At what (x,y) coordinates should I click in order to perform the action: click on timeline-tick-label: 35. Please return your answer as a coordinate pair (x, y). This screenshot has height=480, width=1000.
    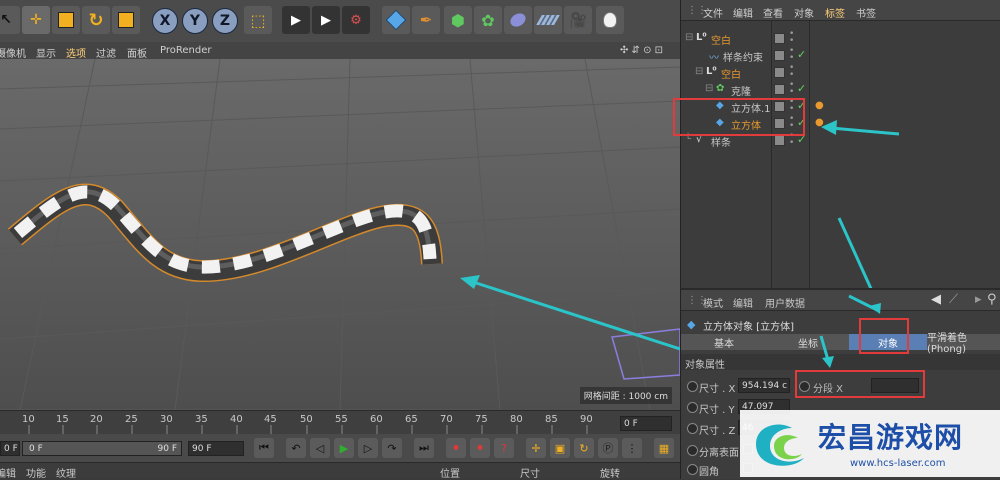
    Looking at the image, I should click on (201, 419).